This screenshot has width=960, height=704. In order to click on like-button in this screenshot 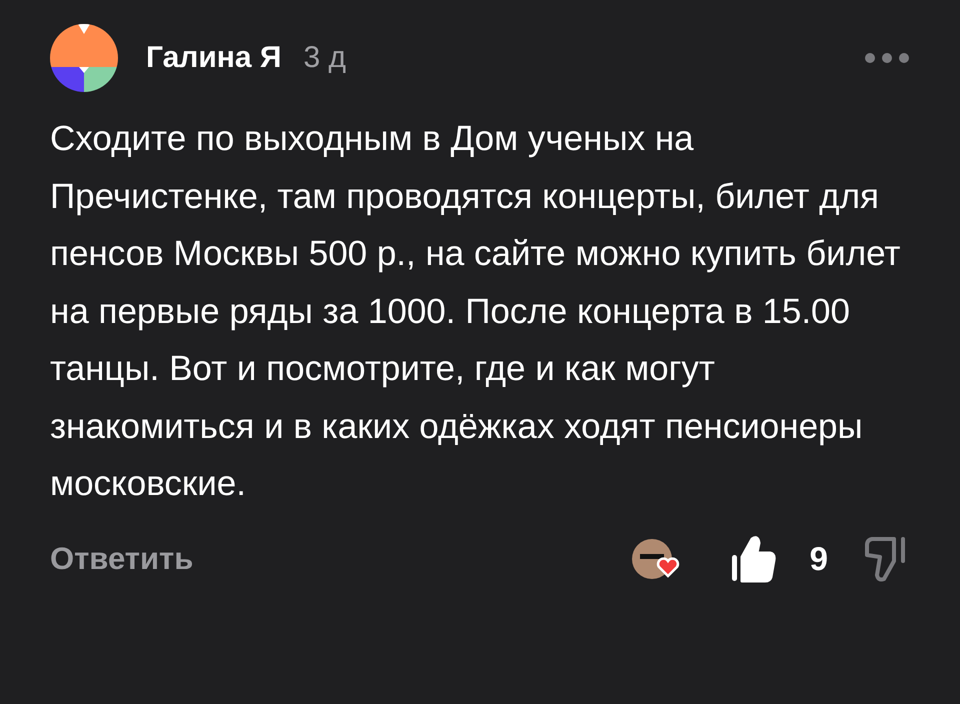, I will do `click(753, 558)`.